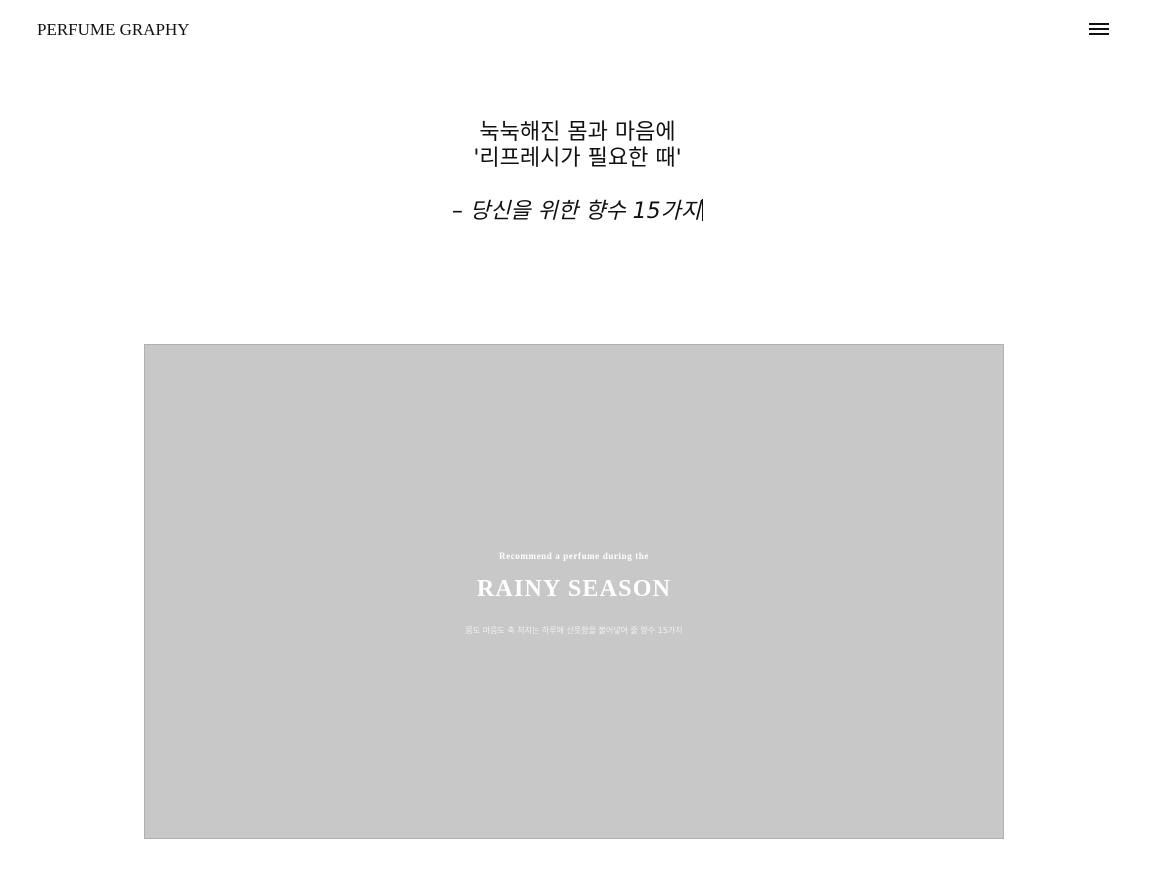 The image size is (1155, 891). I want to click on site-logo: PERFUME GRAPHY, so click(113, 30).